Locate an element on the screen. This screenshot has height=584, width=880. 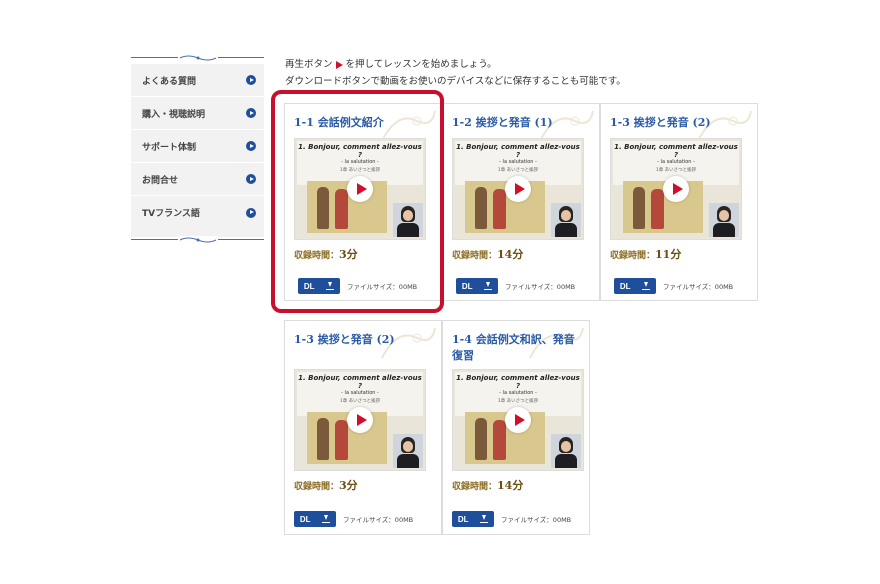
sidebar-item-label: サポート体制 is located at coordinates (169, 147).